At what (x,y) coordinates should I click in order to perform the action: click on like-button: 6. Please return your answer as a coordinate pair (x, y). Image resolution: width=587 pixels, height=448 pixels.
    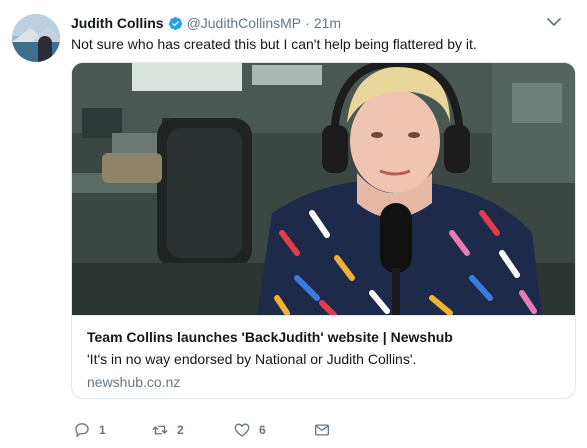
    Looking at the image, I should click on (249, 430).